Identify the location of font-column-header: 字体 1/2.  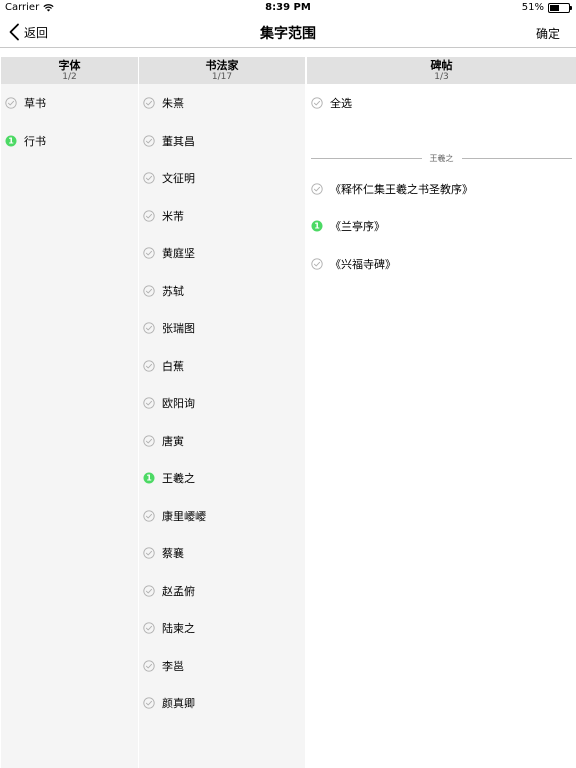
(69, 70).